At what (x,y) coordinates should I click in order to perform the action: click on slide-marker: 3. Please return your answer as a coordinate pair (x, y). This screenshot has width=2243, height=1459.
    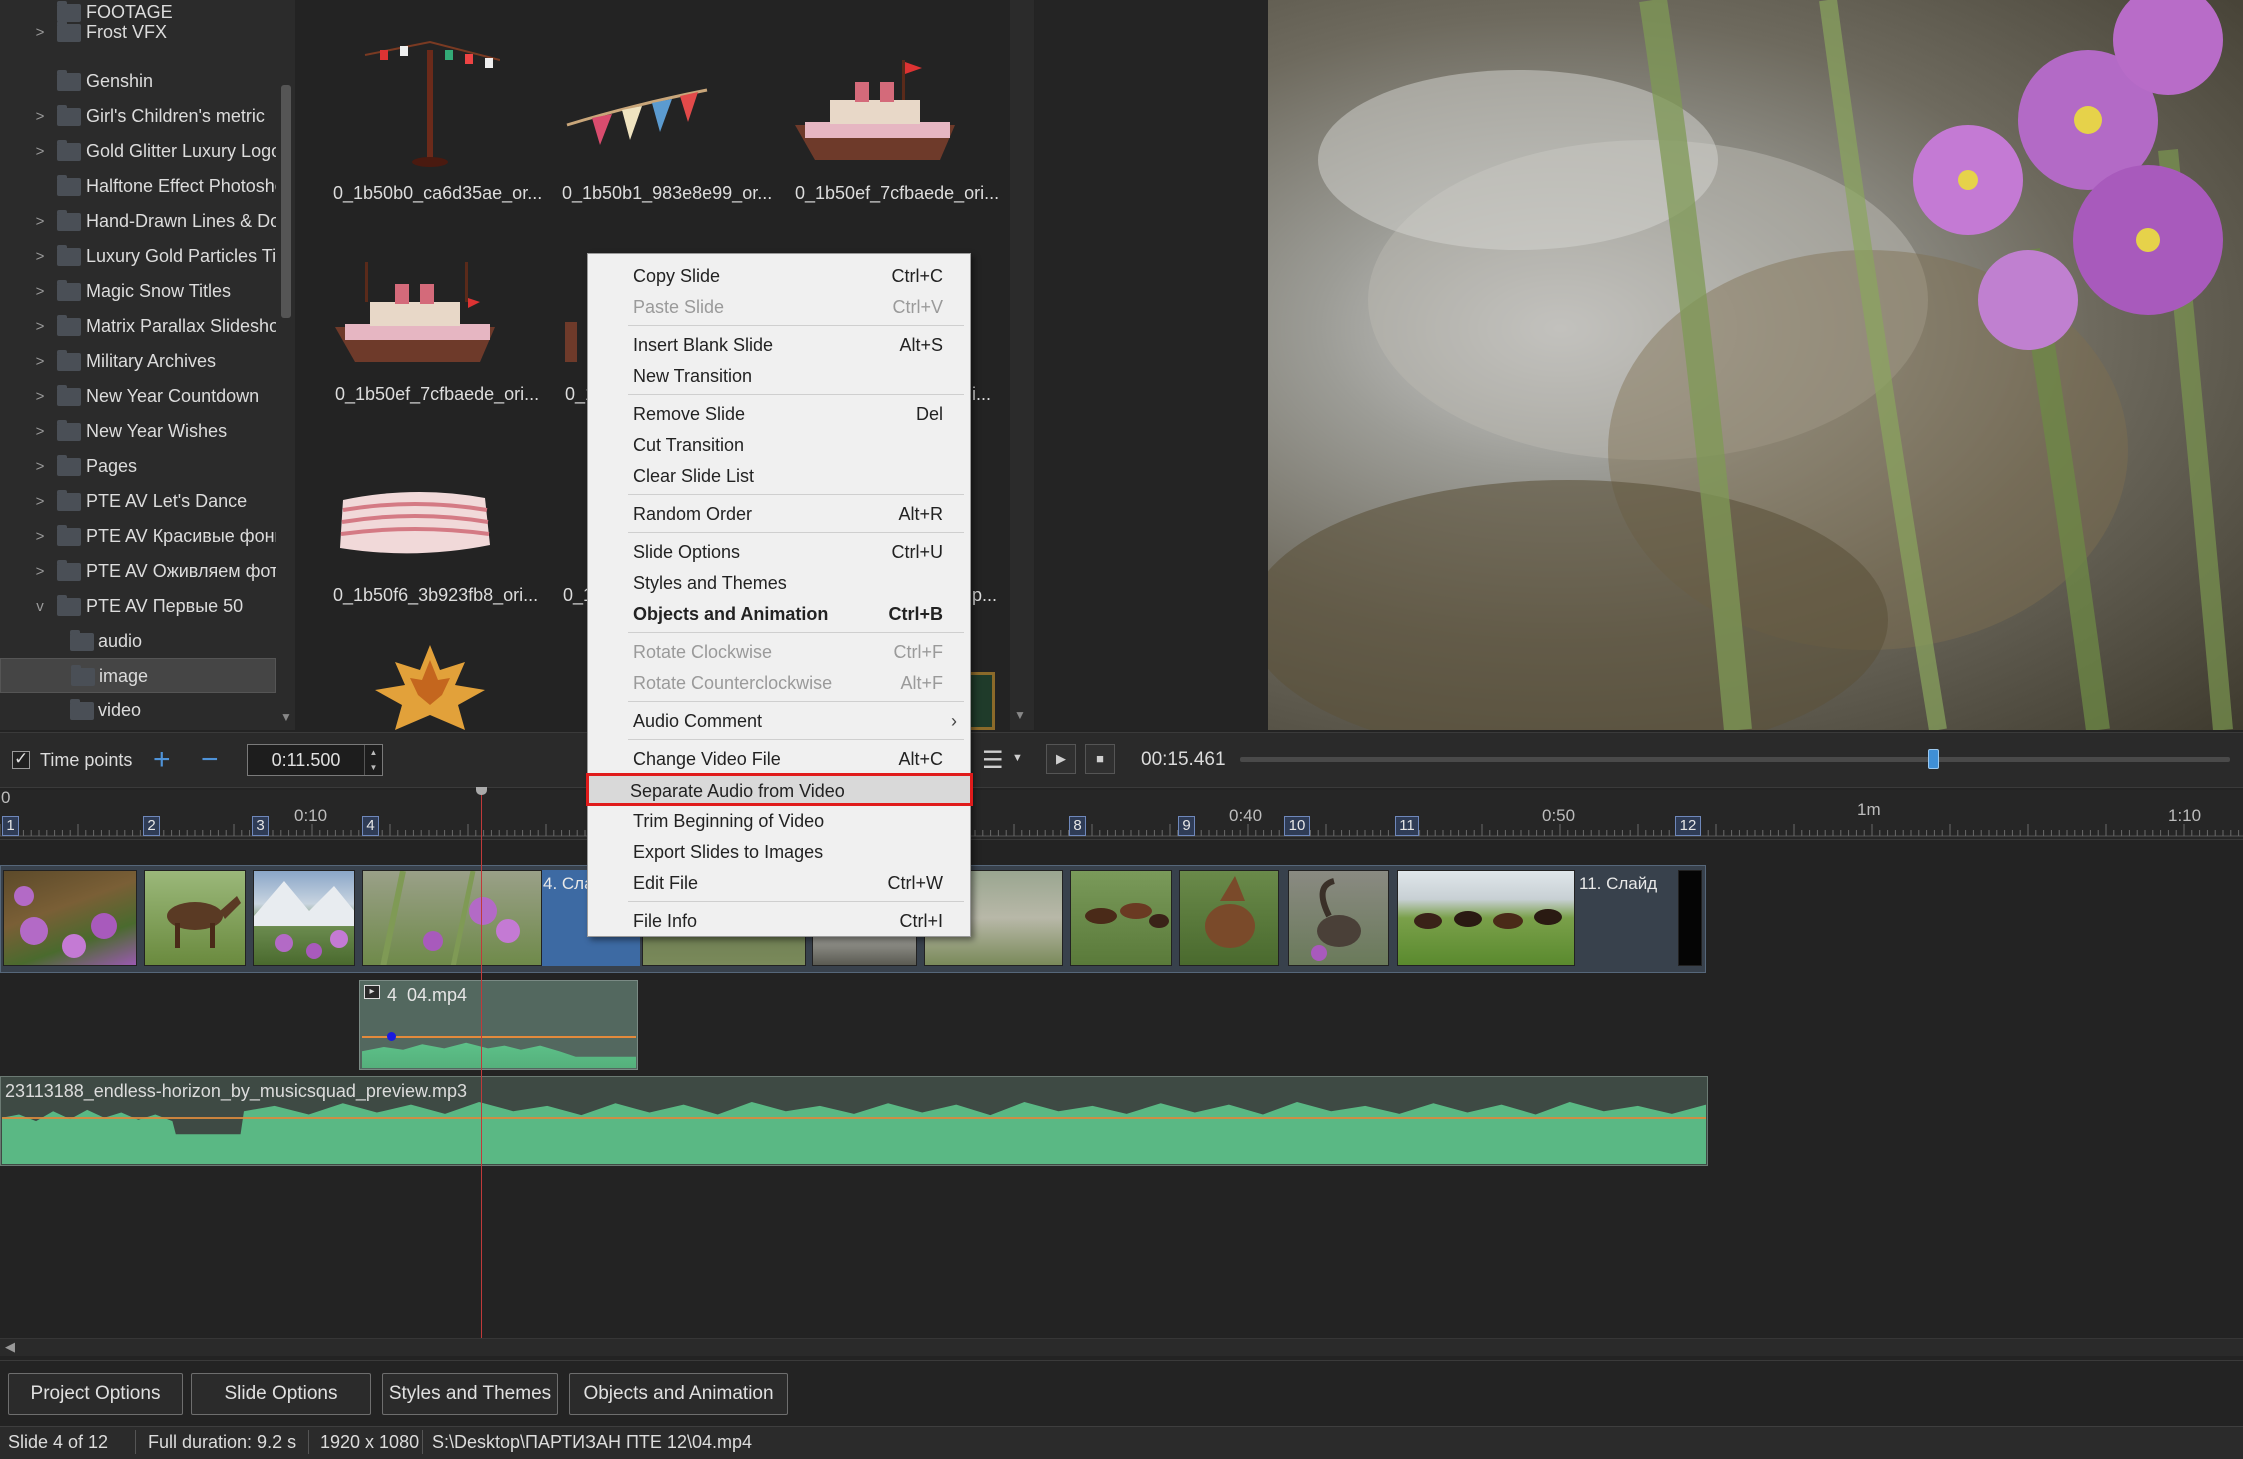
    Looking at the image, I should click on (260, 826).